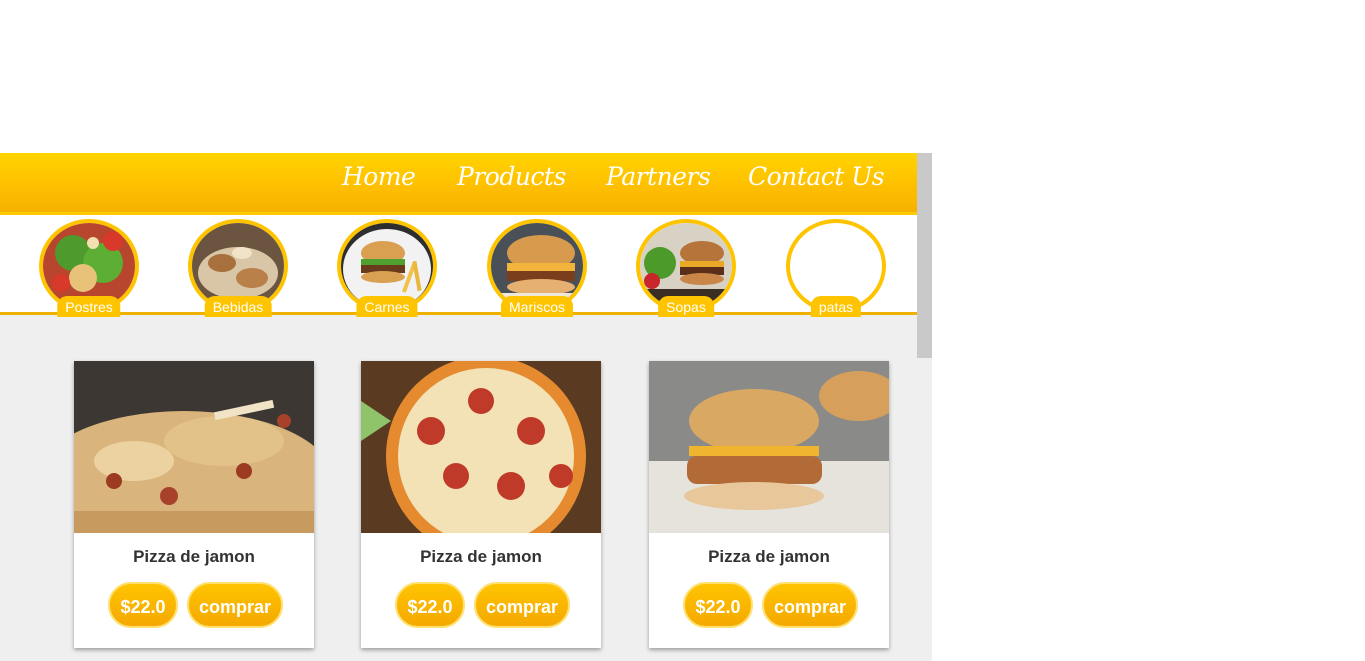 The height and width of the screenshot is (661, 1365). I want to click on scrollbar-thumb, so click(924, 255).